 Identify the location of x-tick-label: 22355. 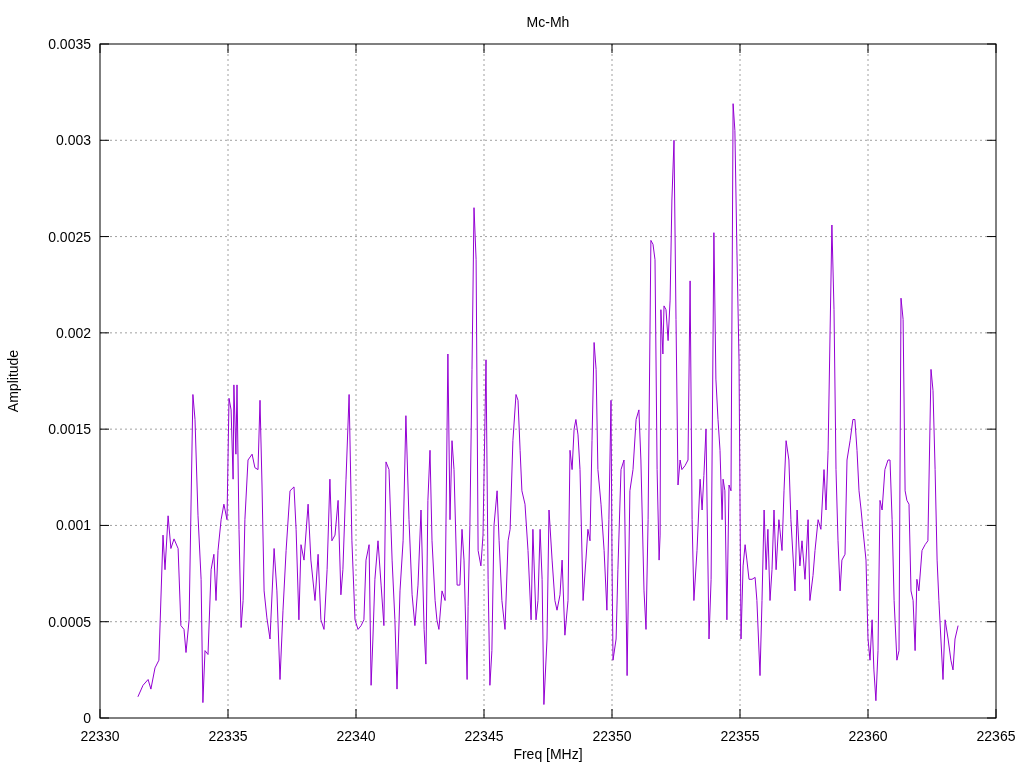
(740, 736).